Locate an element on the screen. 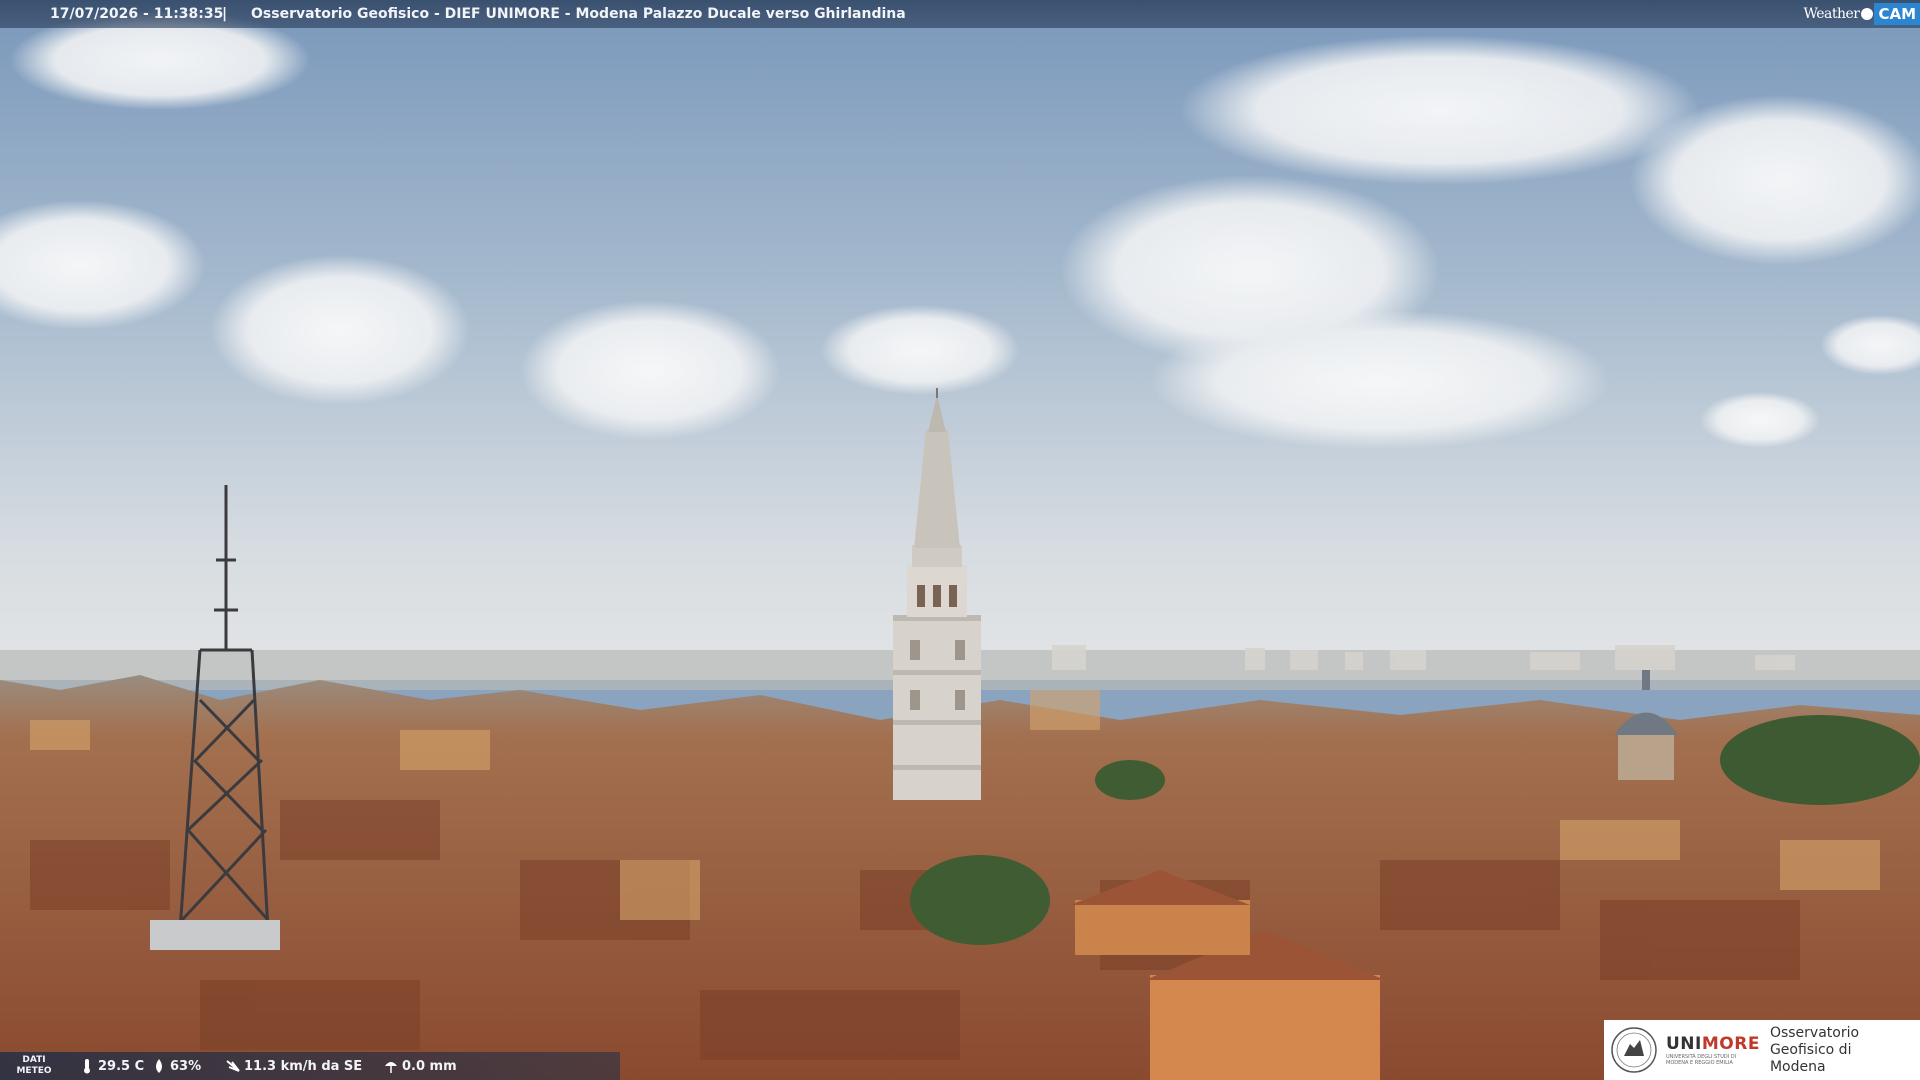  weathercam-logo: Weather CAM is located at coordinates (1861, 14).